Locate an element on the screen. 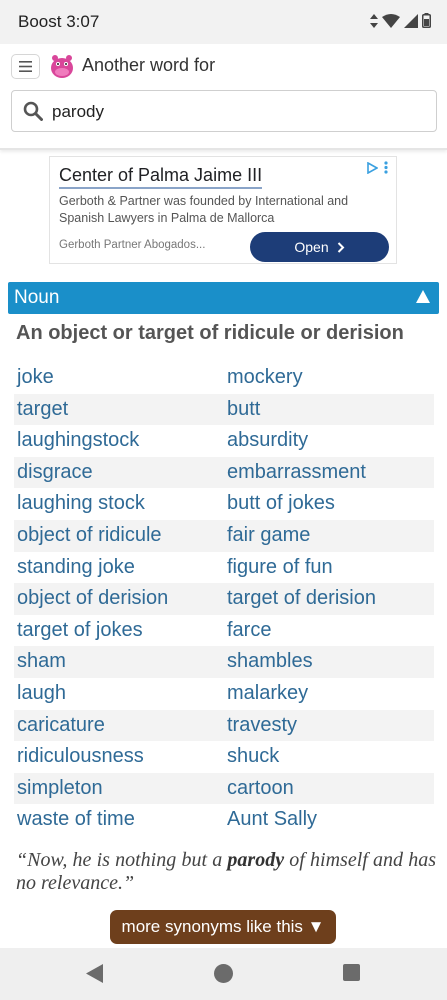 This screenshot has height=1000, width=447. synonym-link: Aunt Sally is located at coordinates (329, 820).